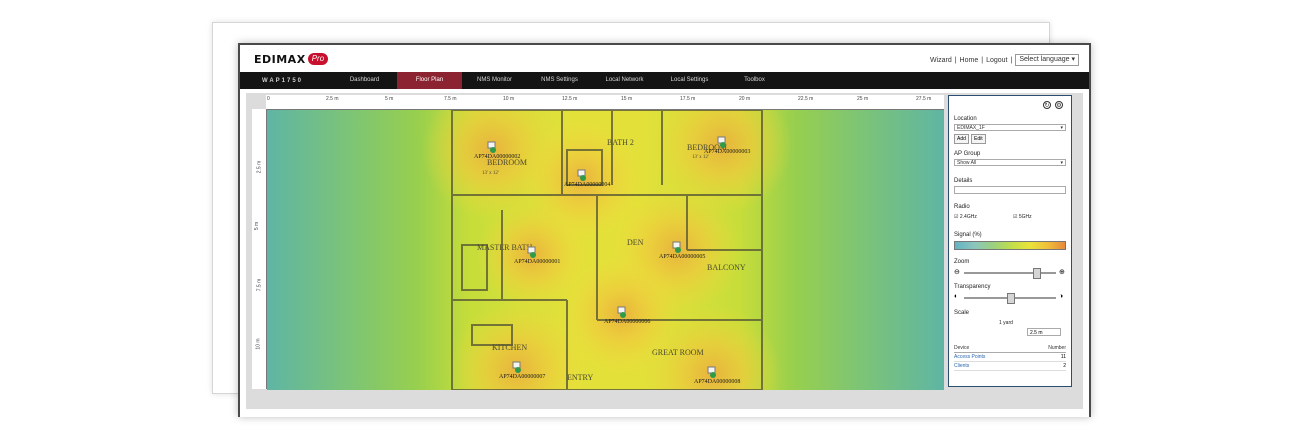 The height and width of the screenshot is (433, 1300). I want to click on room-label-kitchen: KITCHEN, so click(509, 347).